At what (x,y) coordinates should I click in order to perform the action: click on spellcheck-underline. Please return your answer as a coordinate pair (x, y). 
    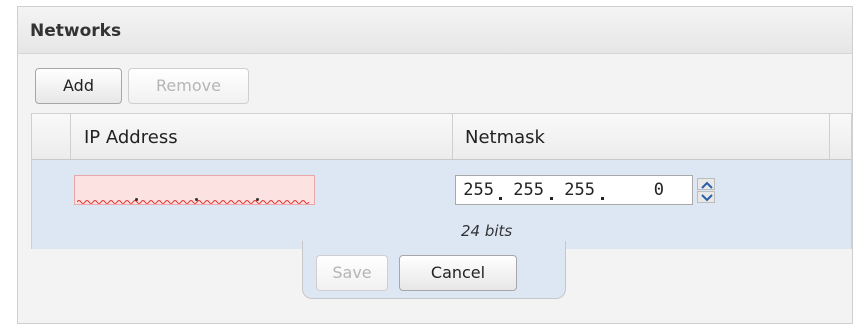
    Looking at the image, I should click on (193, 202).